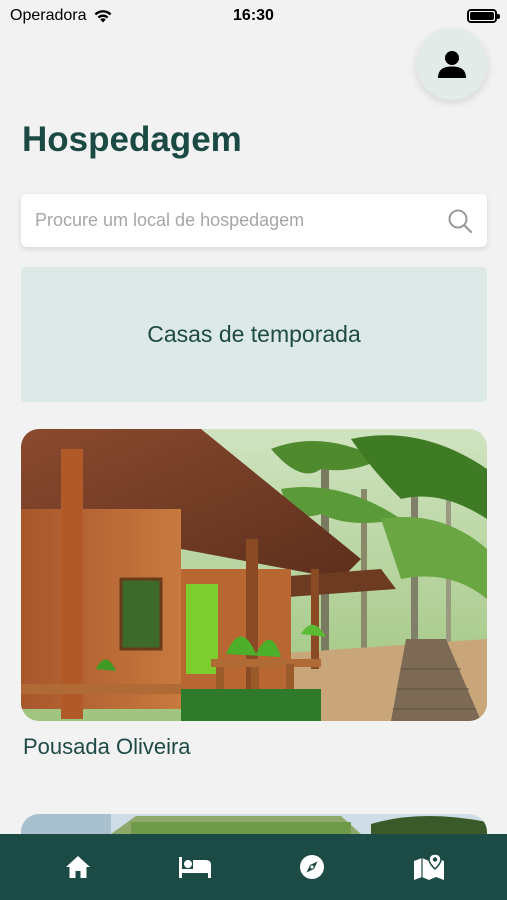 The height and width of the screenshot is (900, 507). I want to click on profile-button, so click(452, 64).